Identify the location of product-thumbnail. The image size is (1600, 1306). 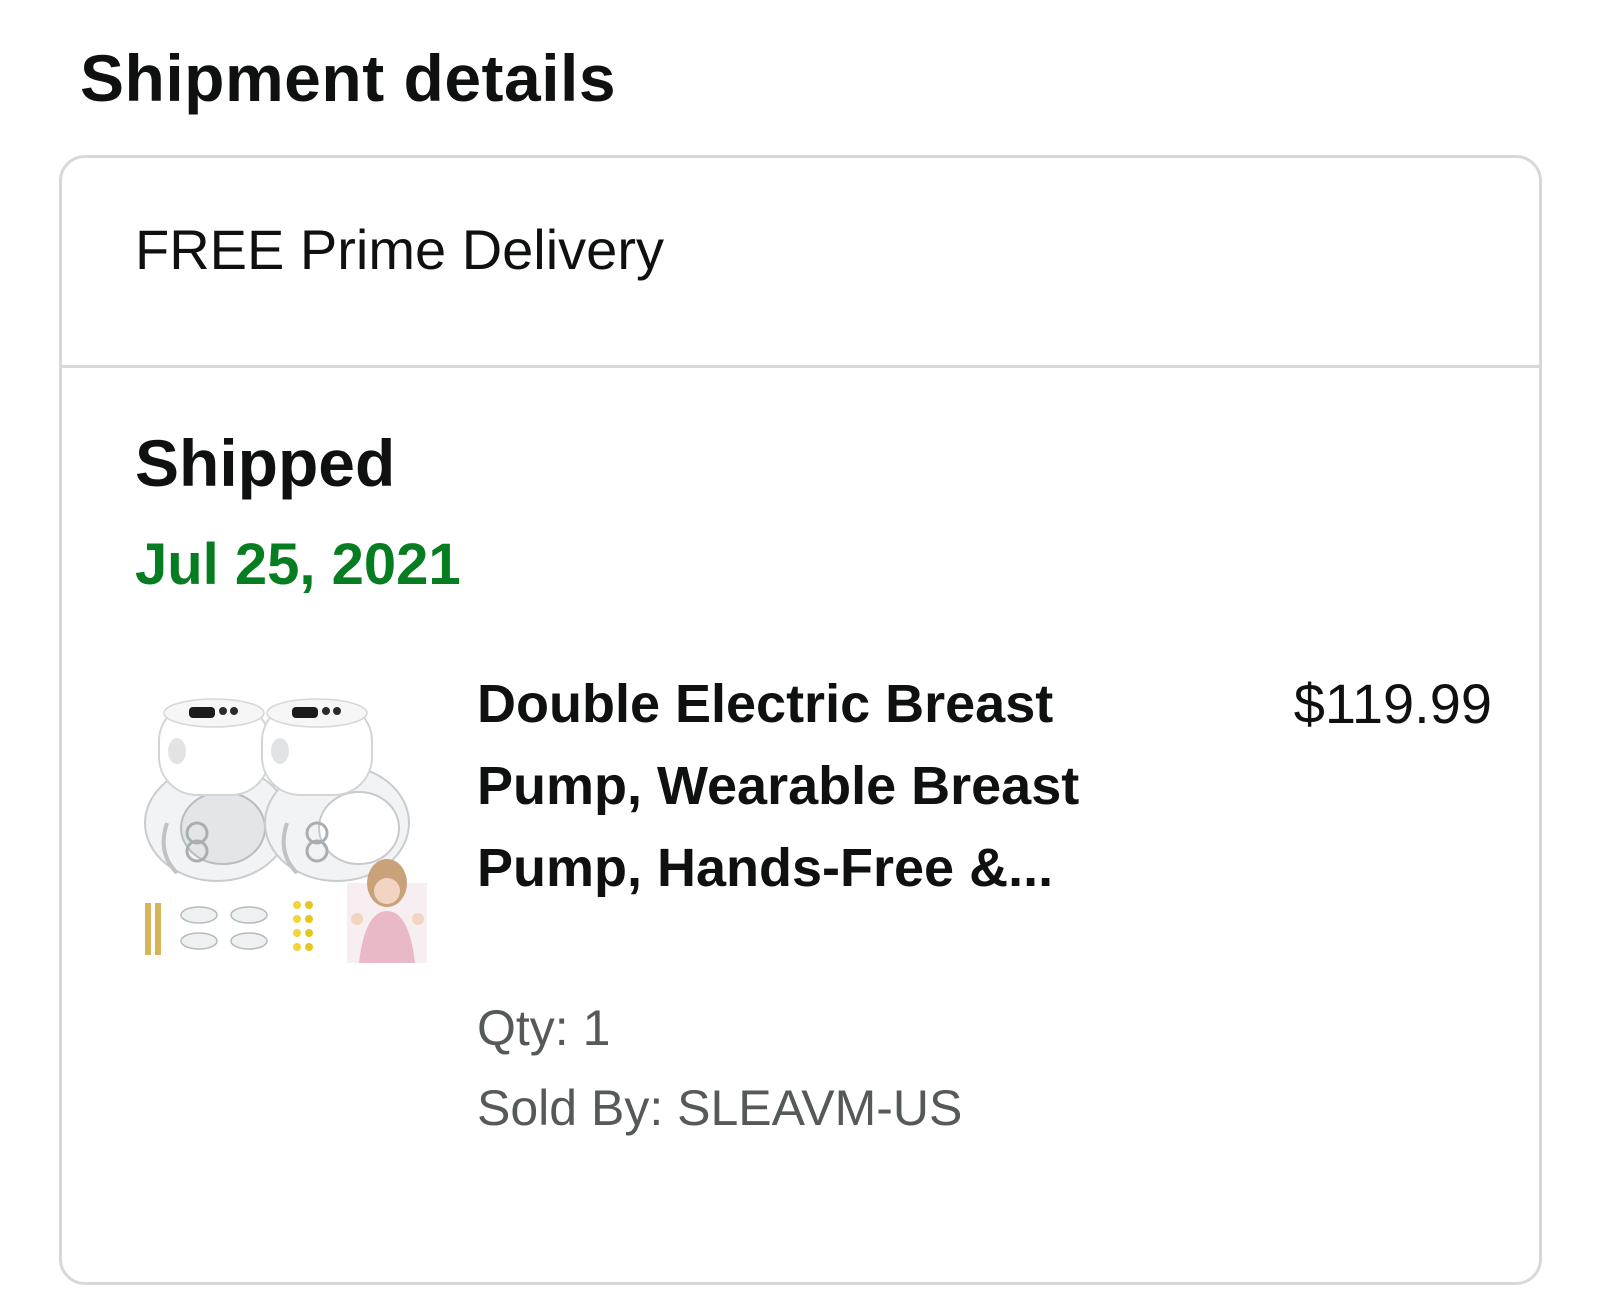
(282, 823).